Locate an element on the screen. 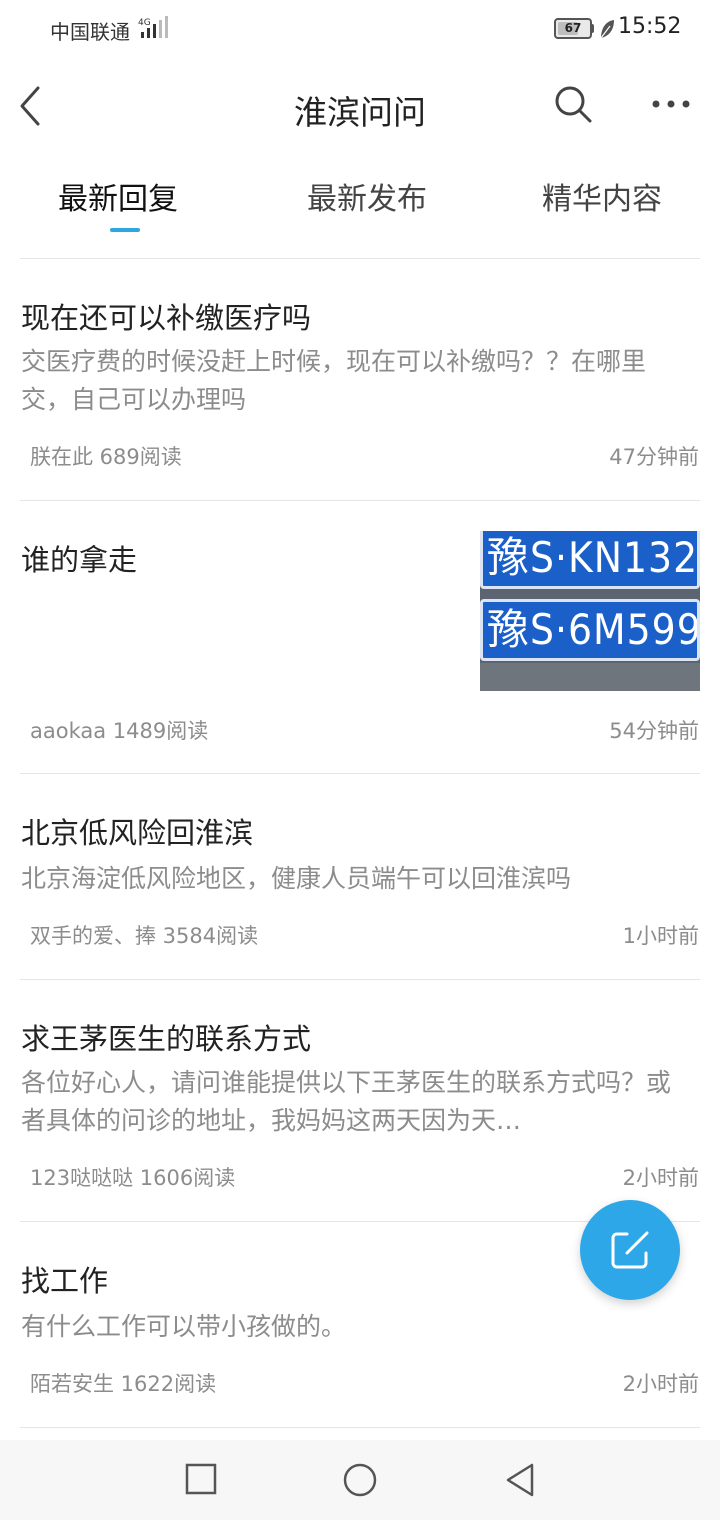  tab-latest-post: 最新发布 is located at coordinates (367, 196).